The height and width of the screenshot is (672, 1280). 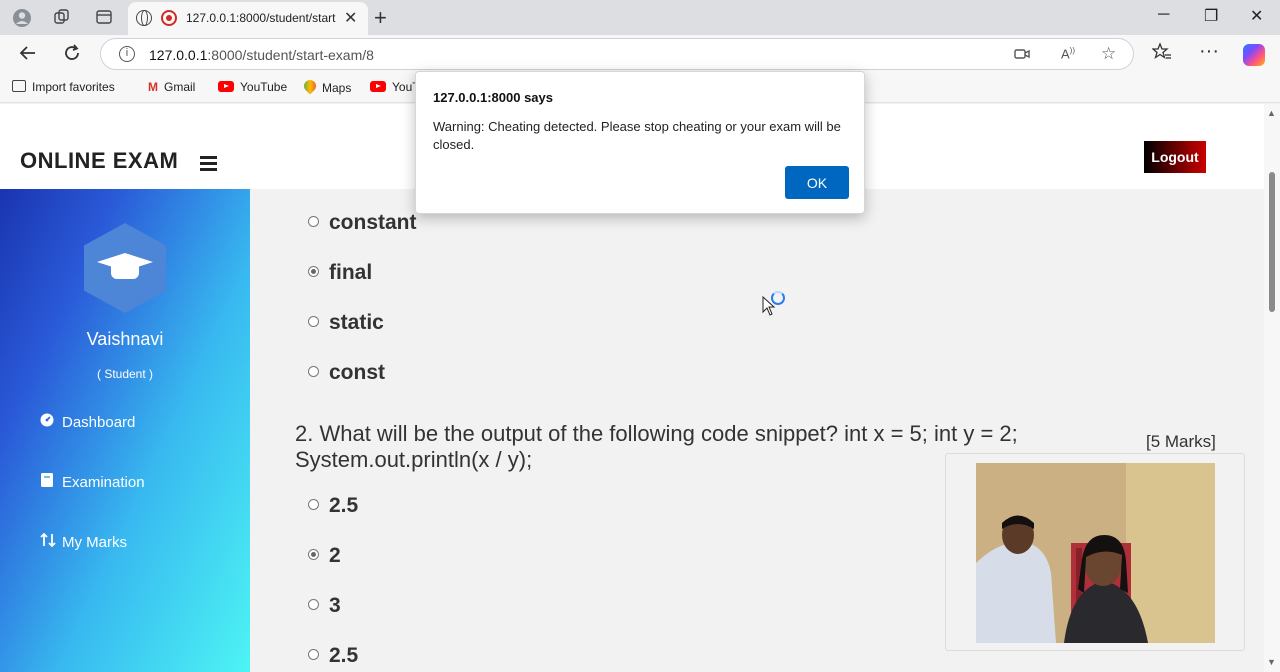 What do you see at coordinates (335, 605) in the screenshot?
I see `option-label: 3` at bounding box center [335, 605].